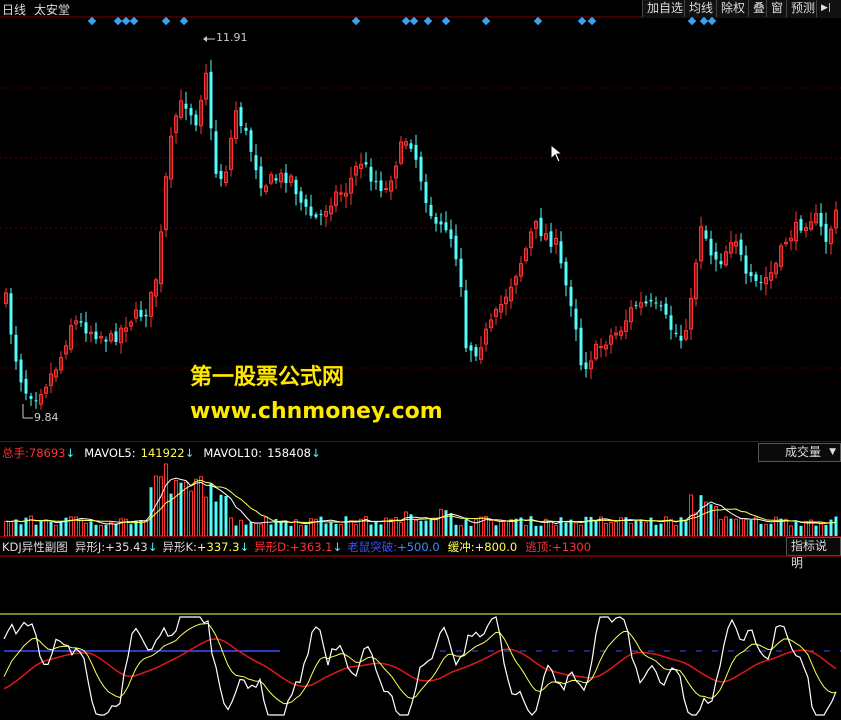 The image size is (841, 720). I want to click on j-value: +35.43, so click(126, 547).